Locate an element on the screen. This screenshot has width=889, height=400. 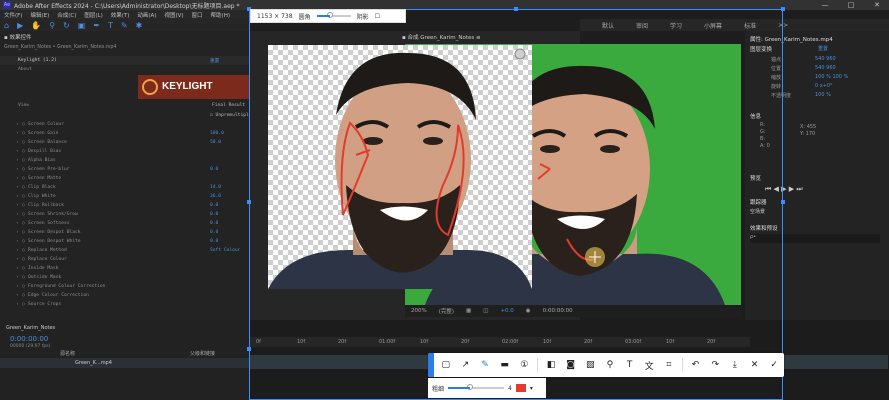
property-value: 100.0 is located at coordinates (217, 133).